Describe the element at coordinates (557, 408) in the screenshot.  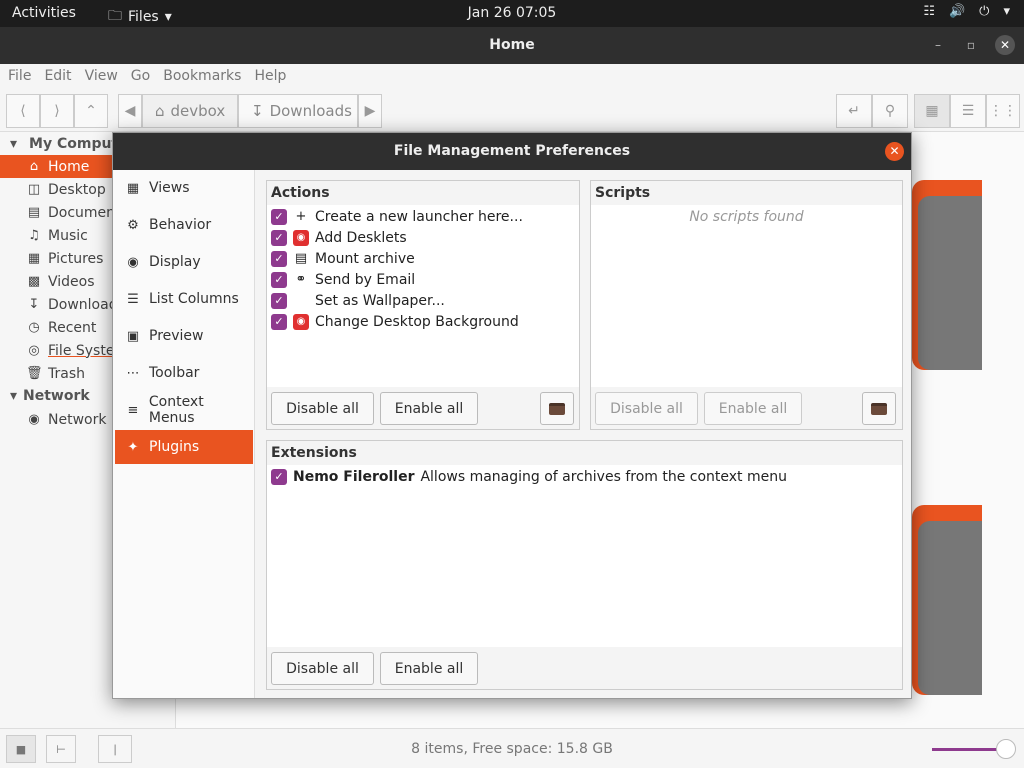
I see `actions-open-folder-button` at that location.